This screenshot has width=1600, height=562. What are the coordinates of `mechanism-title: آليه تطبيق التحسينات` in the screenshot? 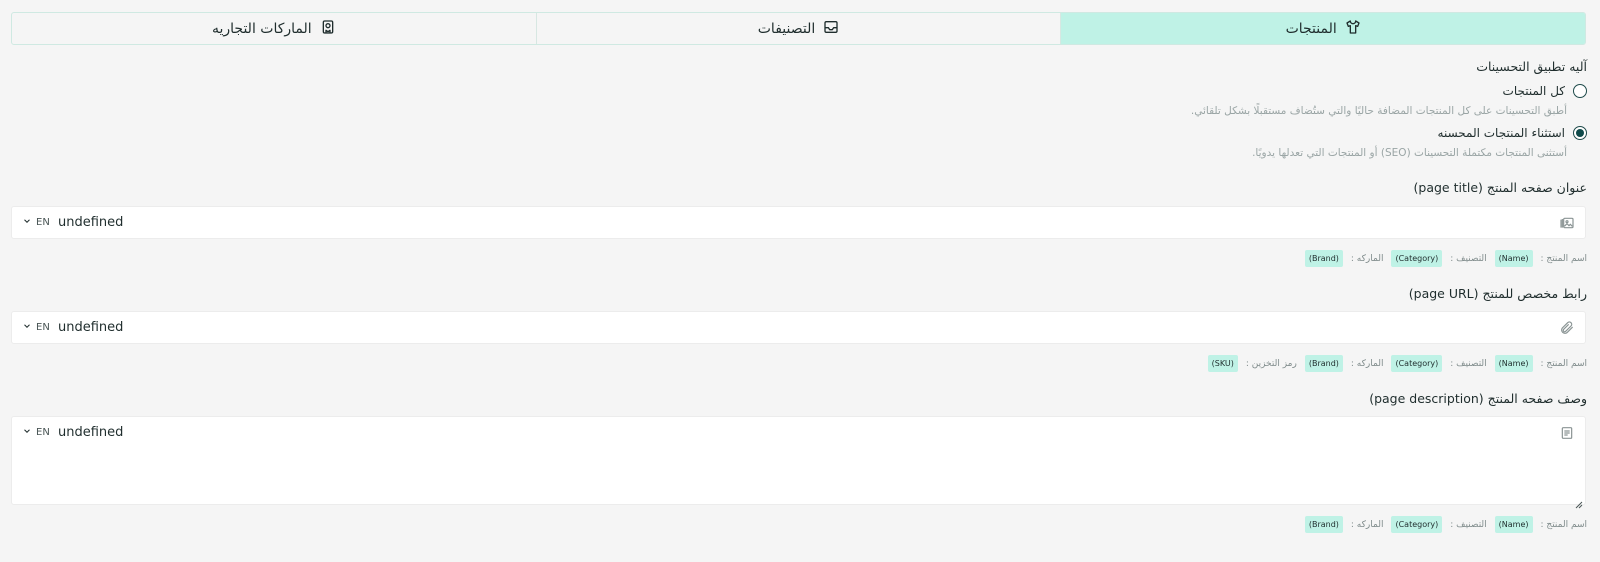 It's located at (1531, 66).